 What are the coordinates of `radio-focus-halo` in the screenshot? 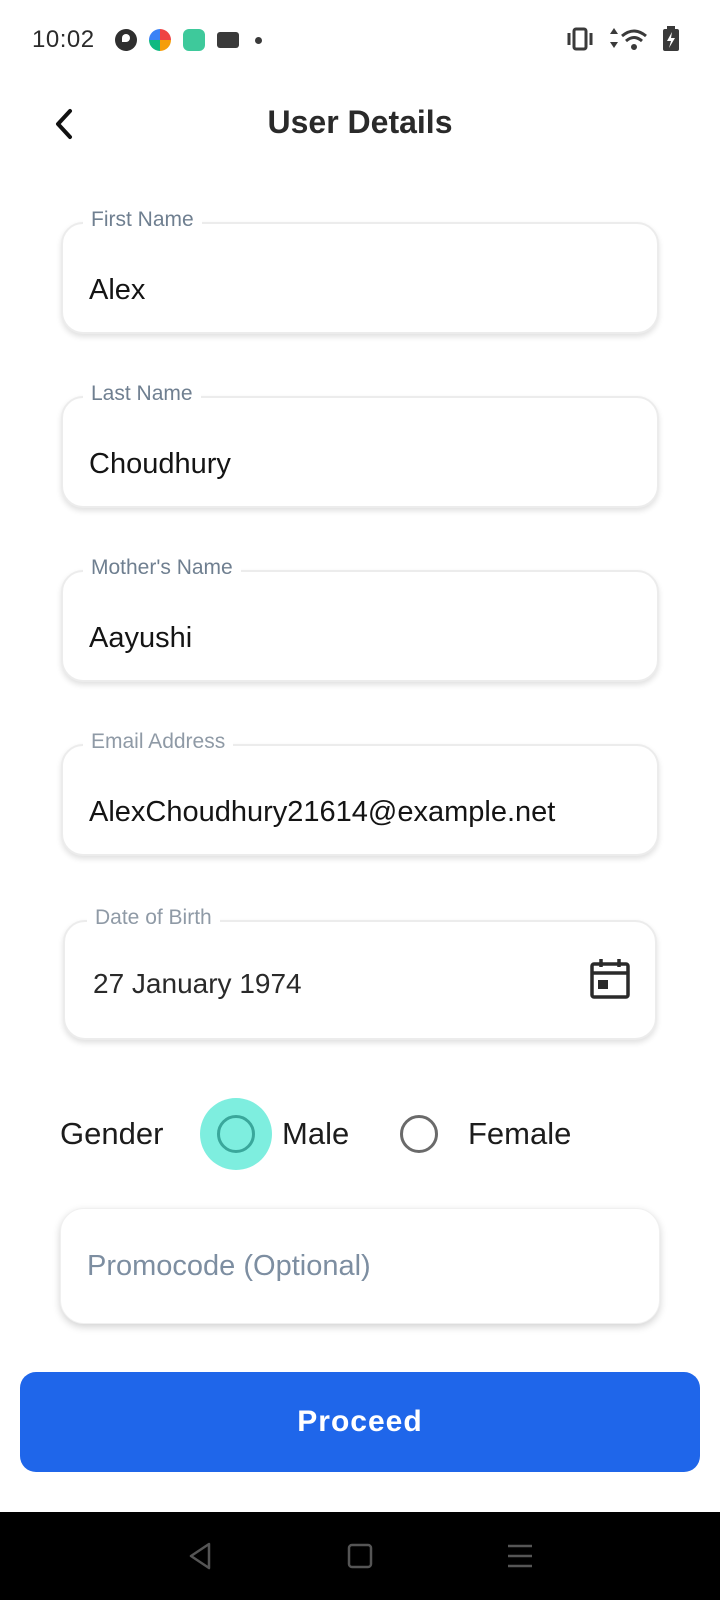 It's located at (236, 1134).